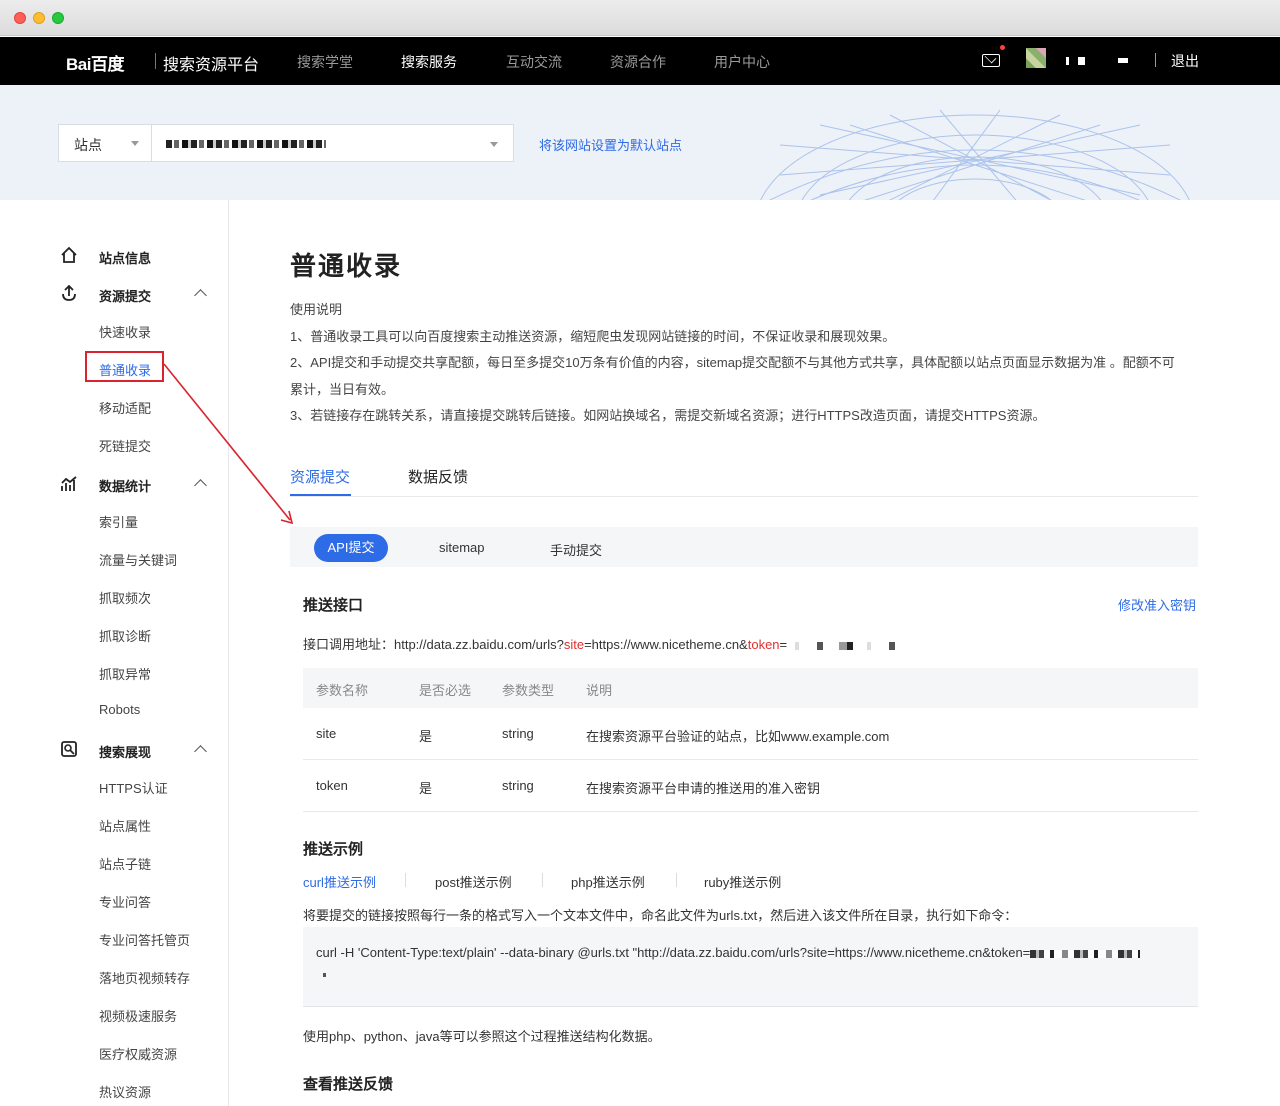 This screenshot has height=1106, width=1280. What do you see at coordinates (95, 62) in the screenshot?
I see `baidu-logo: Bai百度` at bounding box center [95, 62].